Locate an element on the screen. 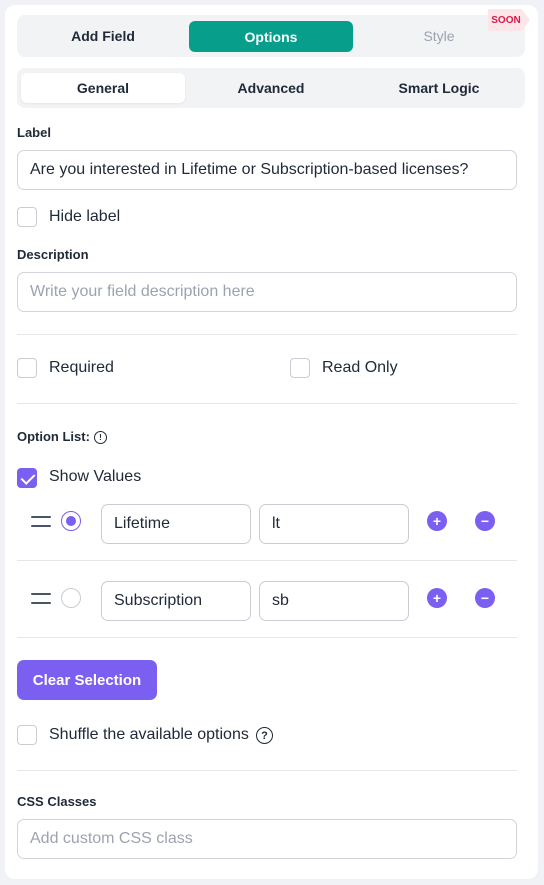  tab-add-field: Add Field is located at coordinates (103, 36).